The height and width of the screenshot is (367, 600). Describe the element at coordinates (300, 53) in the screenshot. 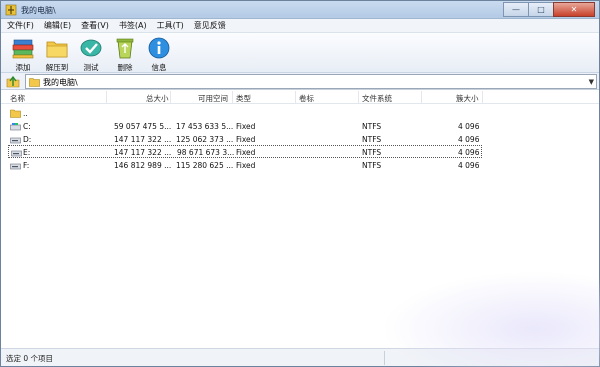

I see `toolbar: 添加 解压到 测试 删除 信息` at that location.